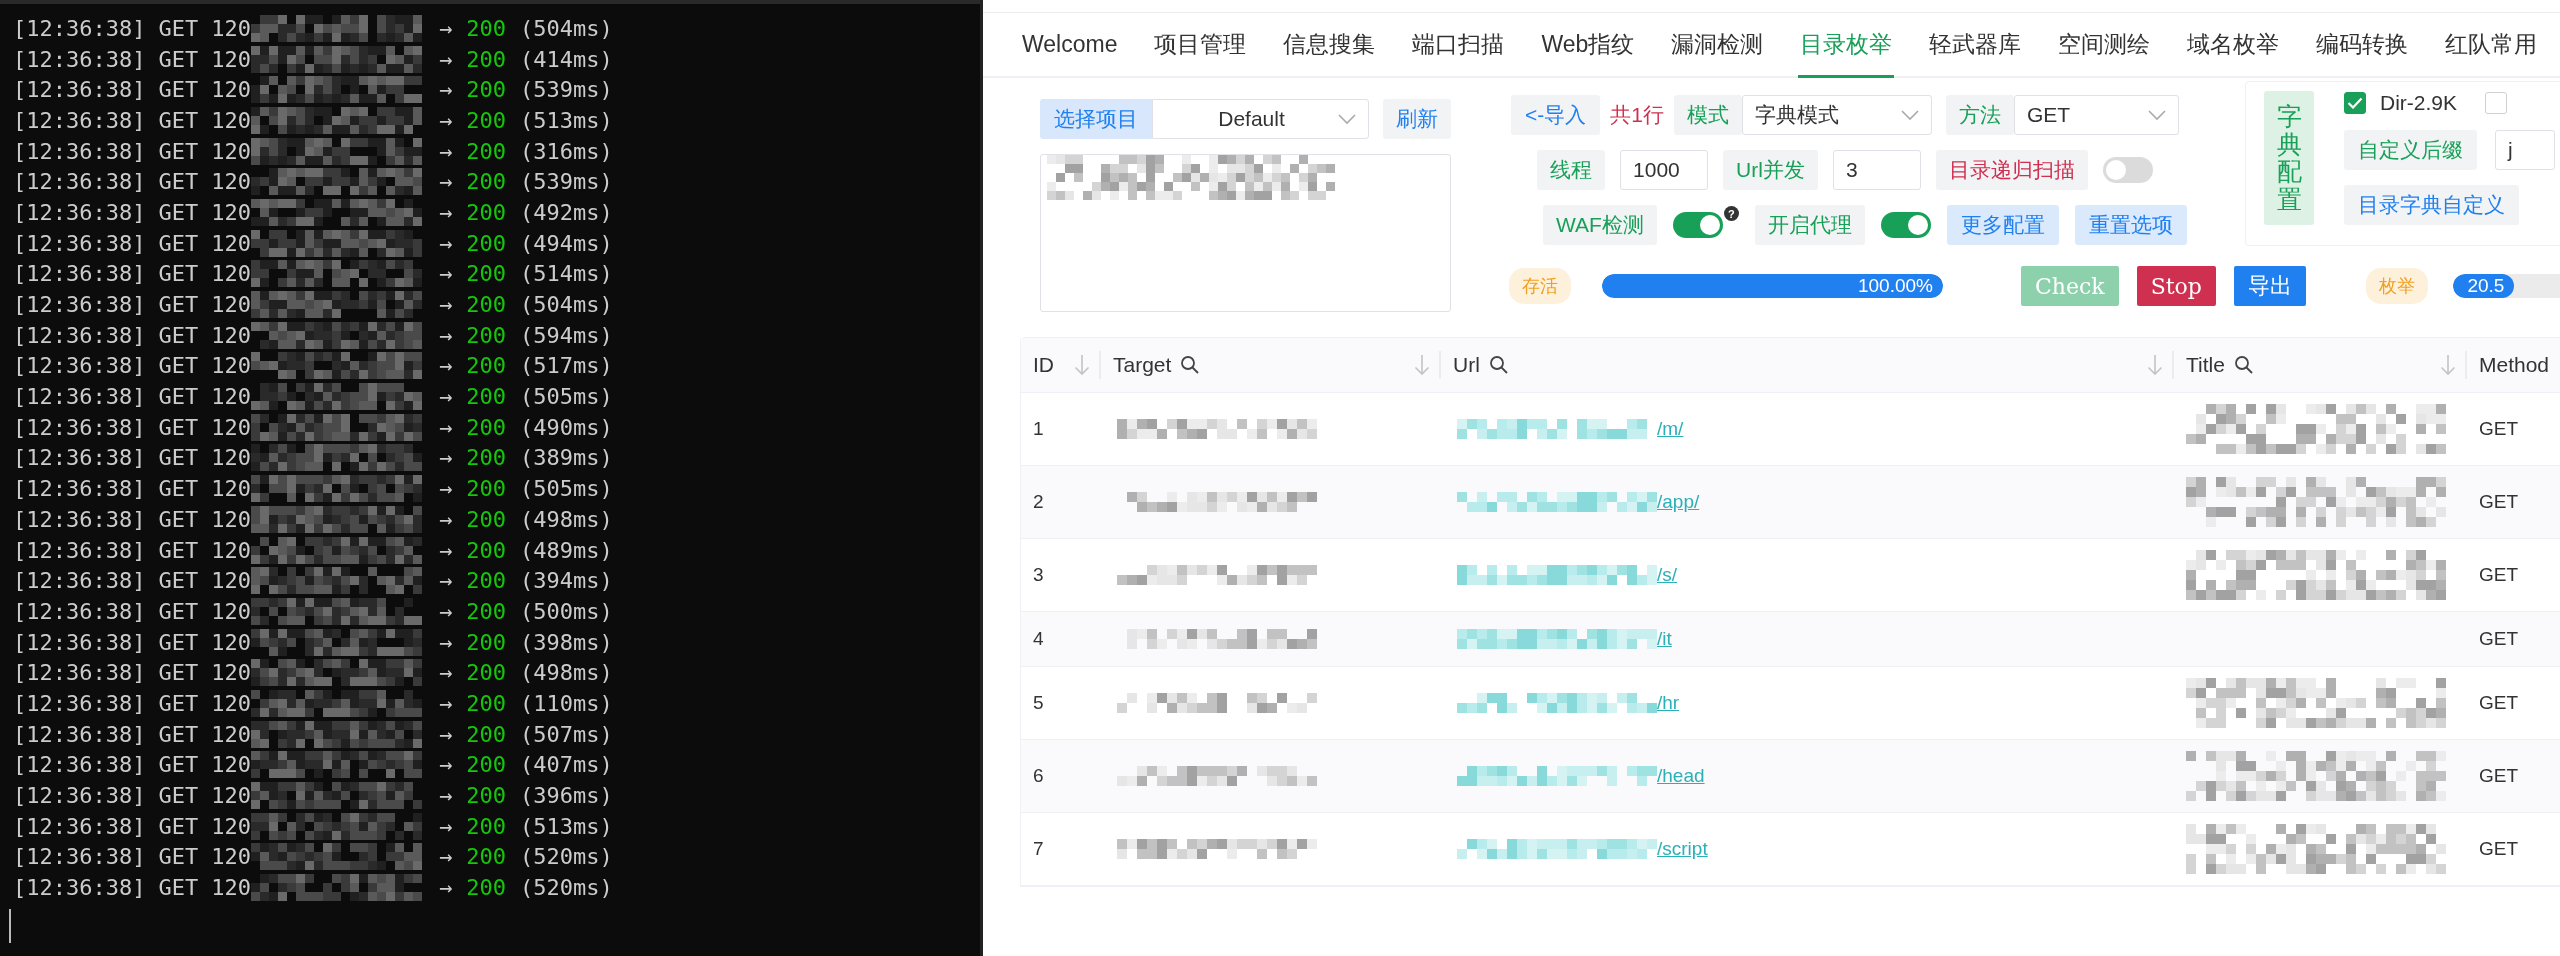  I want to click on tab: 端口扫描, so click(1458, 45).